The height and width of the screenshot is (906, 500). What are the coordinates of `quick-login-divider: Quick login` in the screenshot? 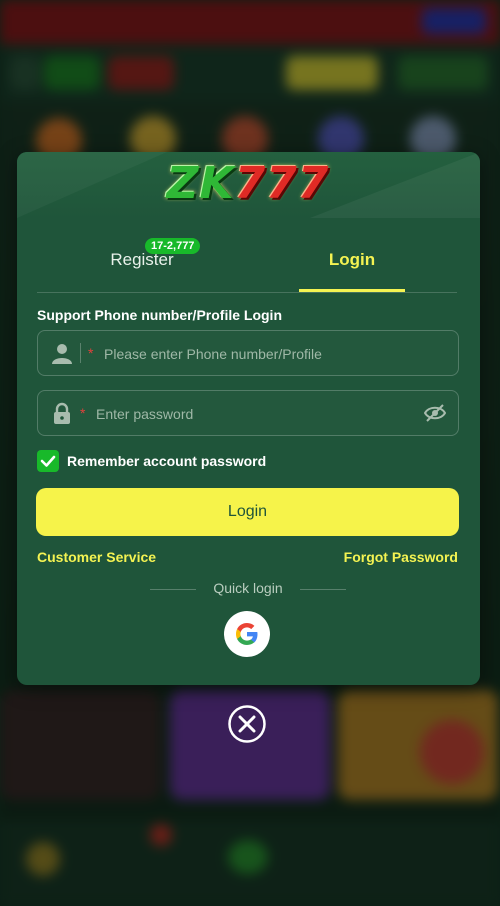 It's located at (248, 590).